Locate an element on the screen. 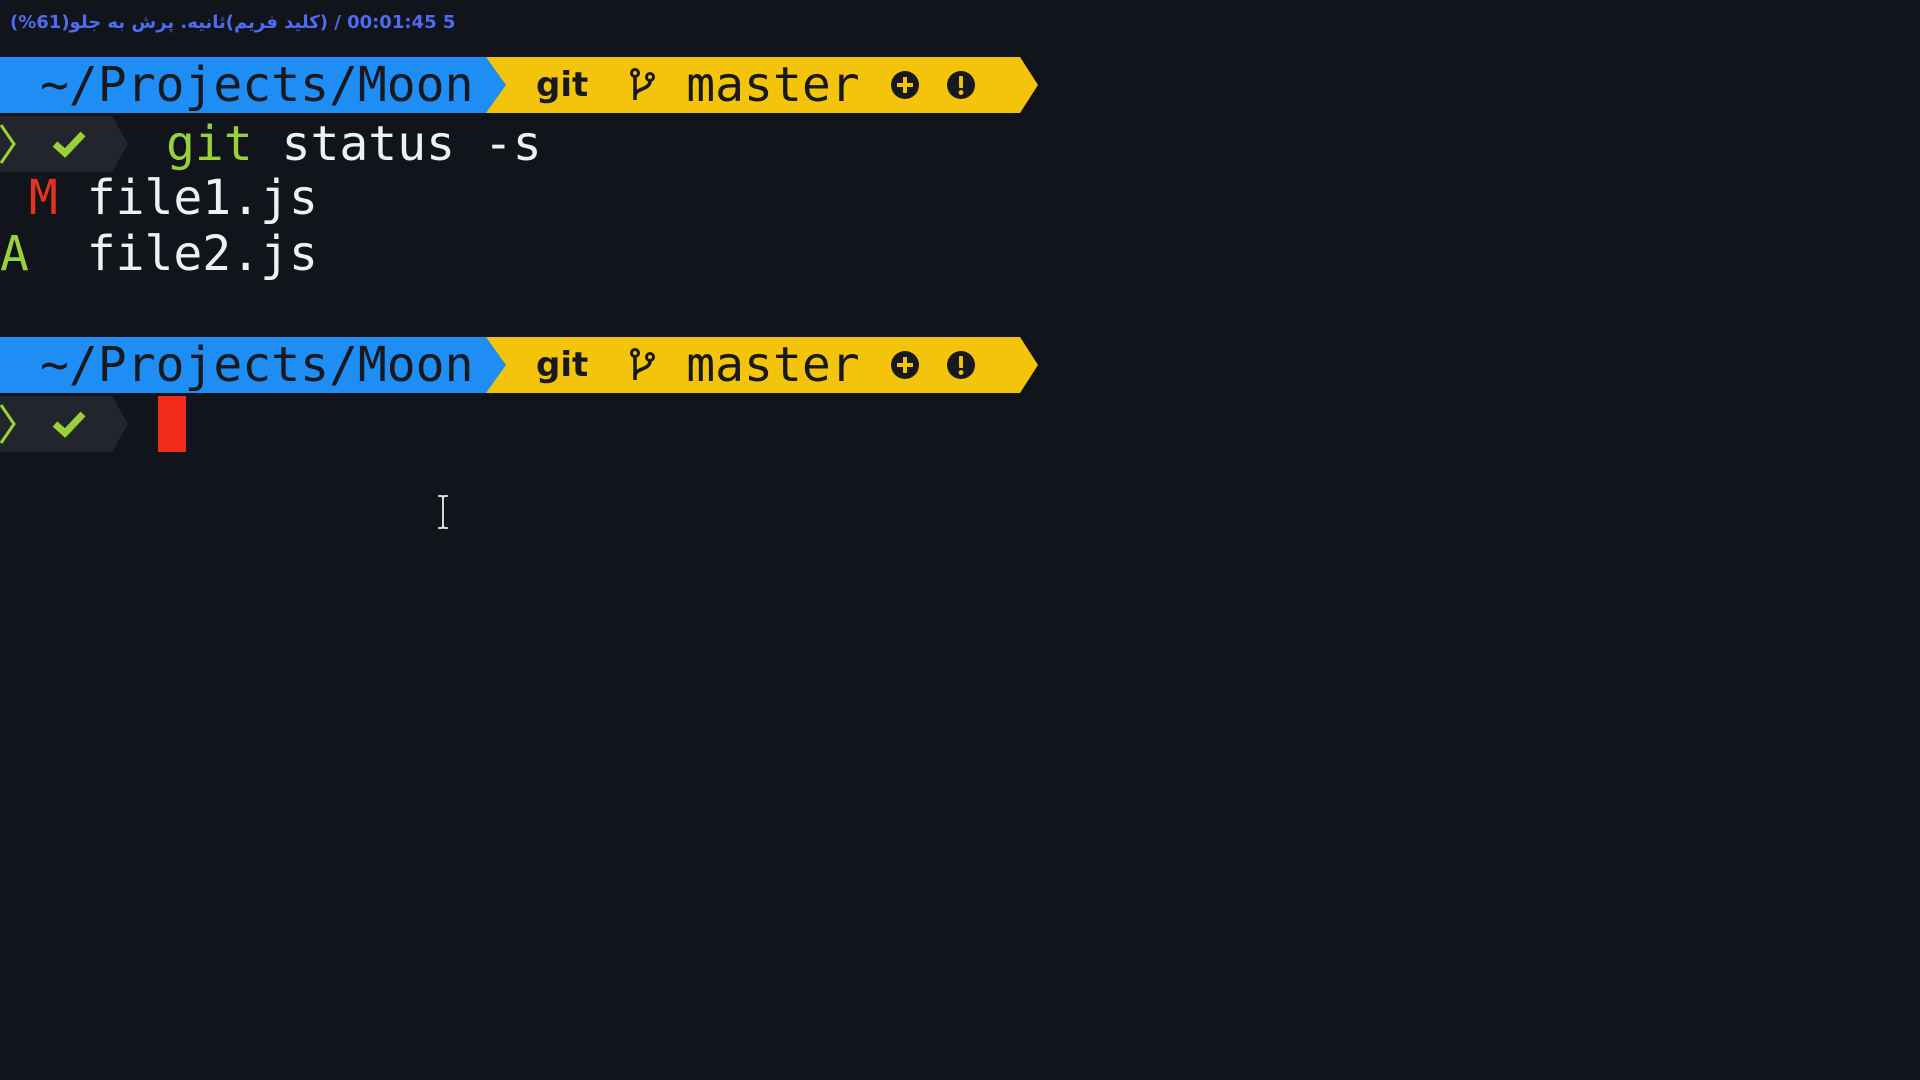 The width and height of the screenshot is (1920, 1080). text-cursor is located at coordinates (172, 424).